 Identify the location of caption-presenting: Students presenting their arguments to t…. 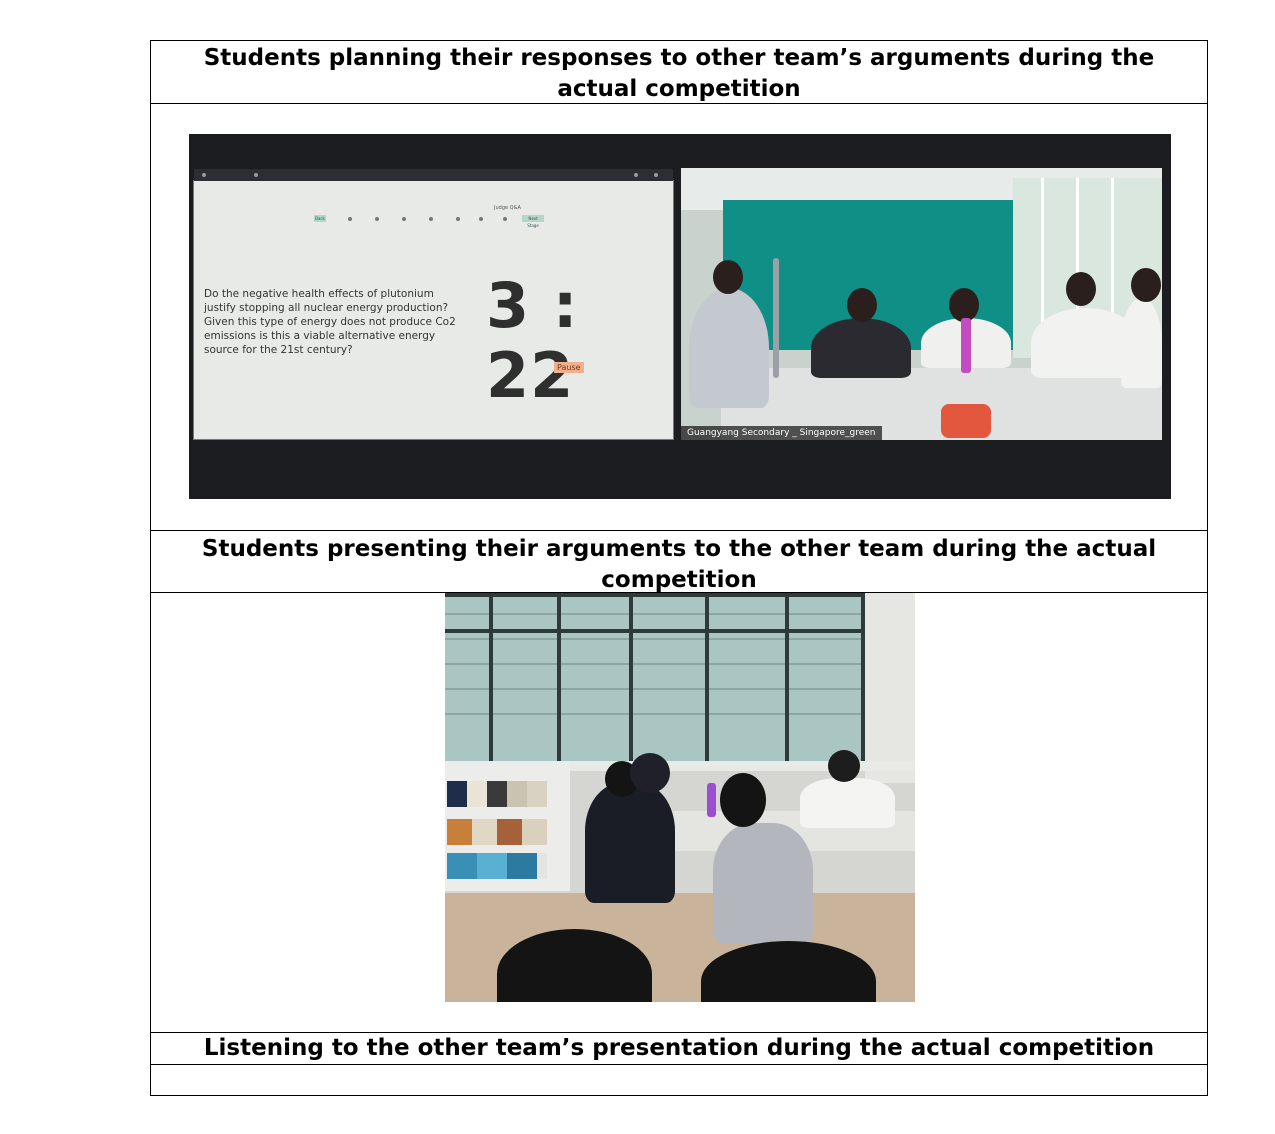
(679, 561).